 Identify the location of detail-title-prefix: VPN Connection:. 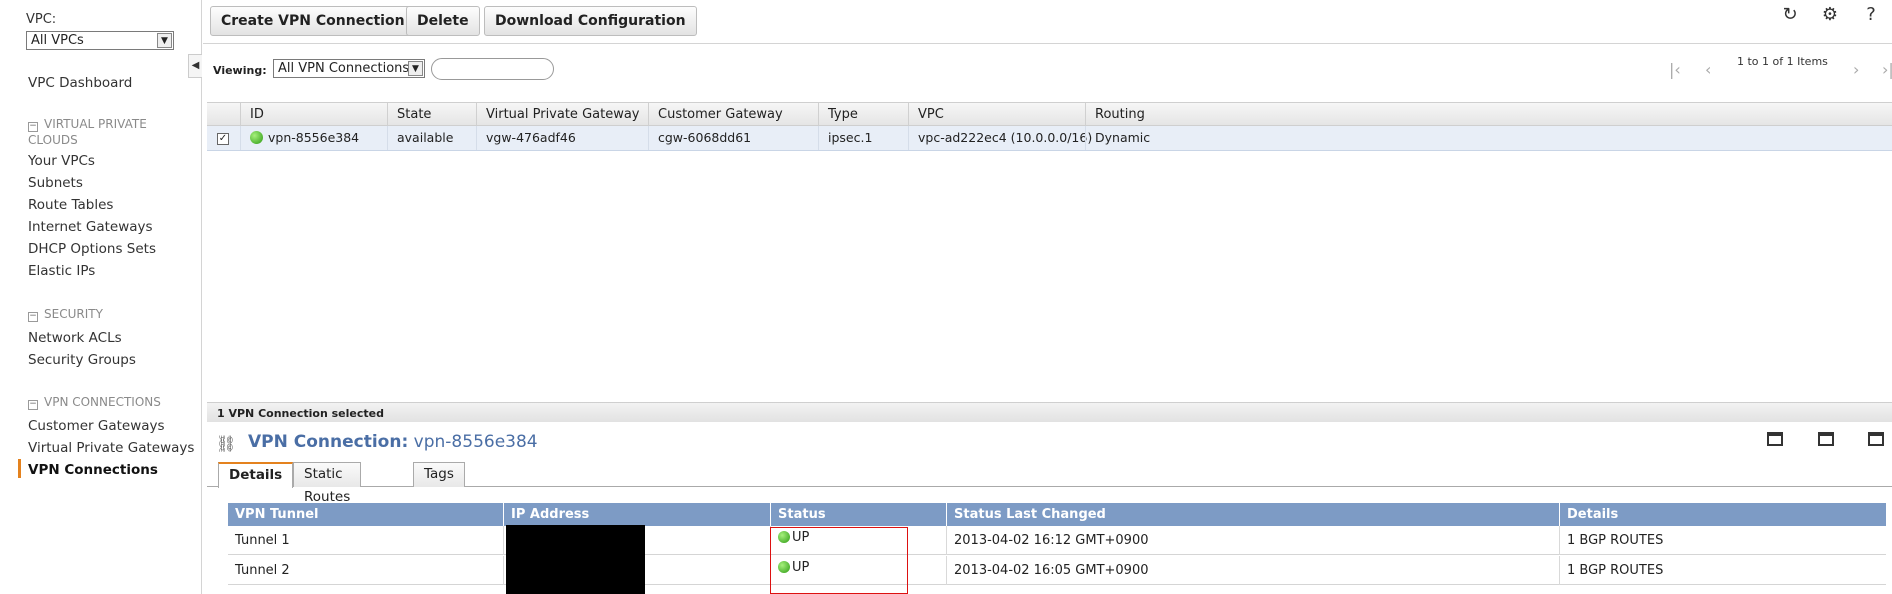
(328, 442).